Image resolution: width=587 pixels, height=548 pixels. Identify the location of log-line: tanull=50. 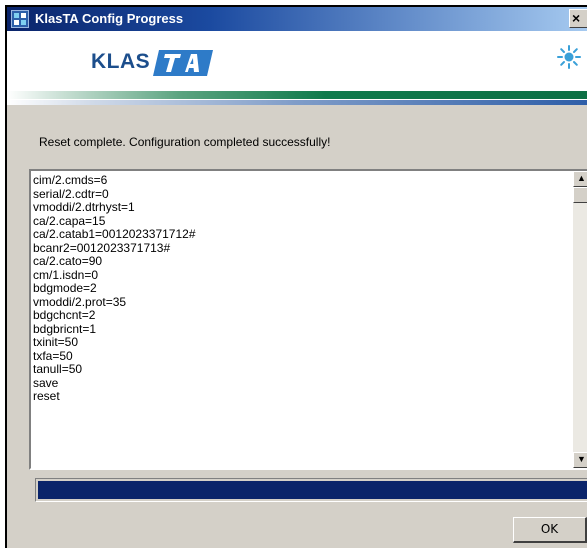
(58, 369).